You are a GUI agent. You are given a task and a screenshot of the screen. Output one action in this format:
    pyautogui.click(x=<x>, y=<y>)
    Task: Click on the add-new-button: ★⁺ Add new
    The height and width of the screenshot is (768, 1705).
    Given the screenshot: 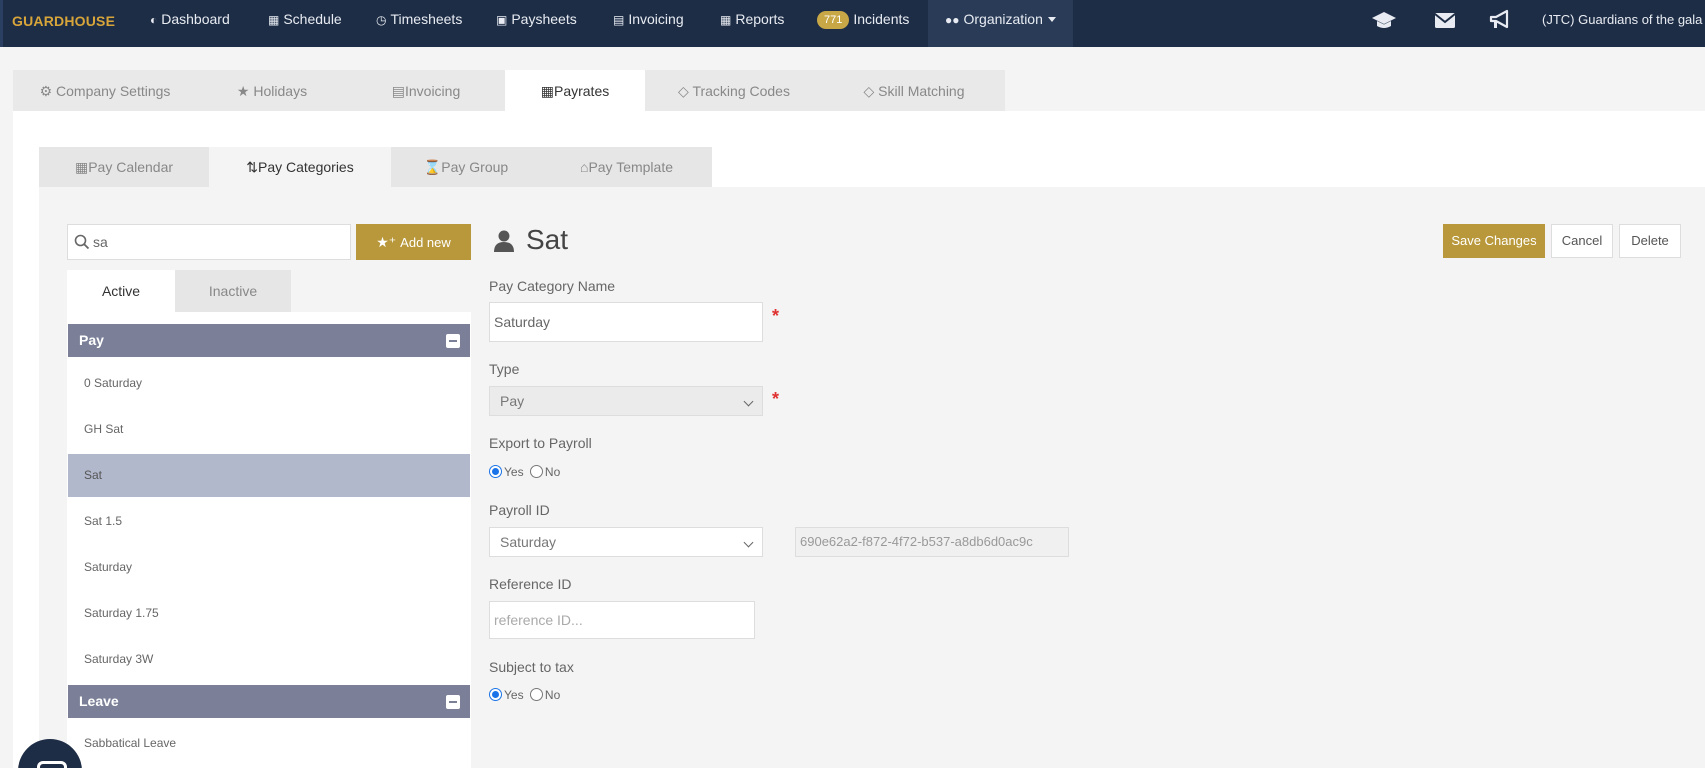 What is the action you would take?
    pyautogui.click(x=413, y=242)
    